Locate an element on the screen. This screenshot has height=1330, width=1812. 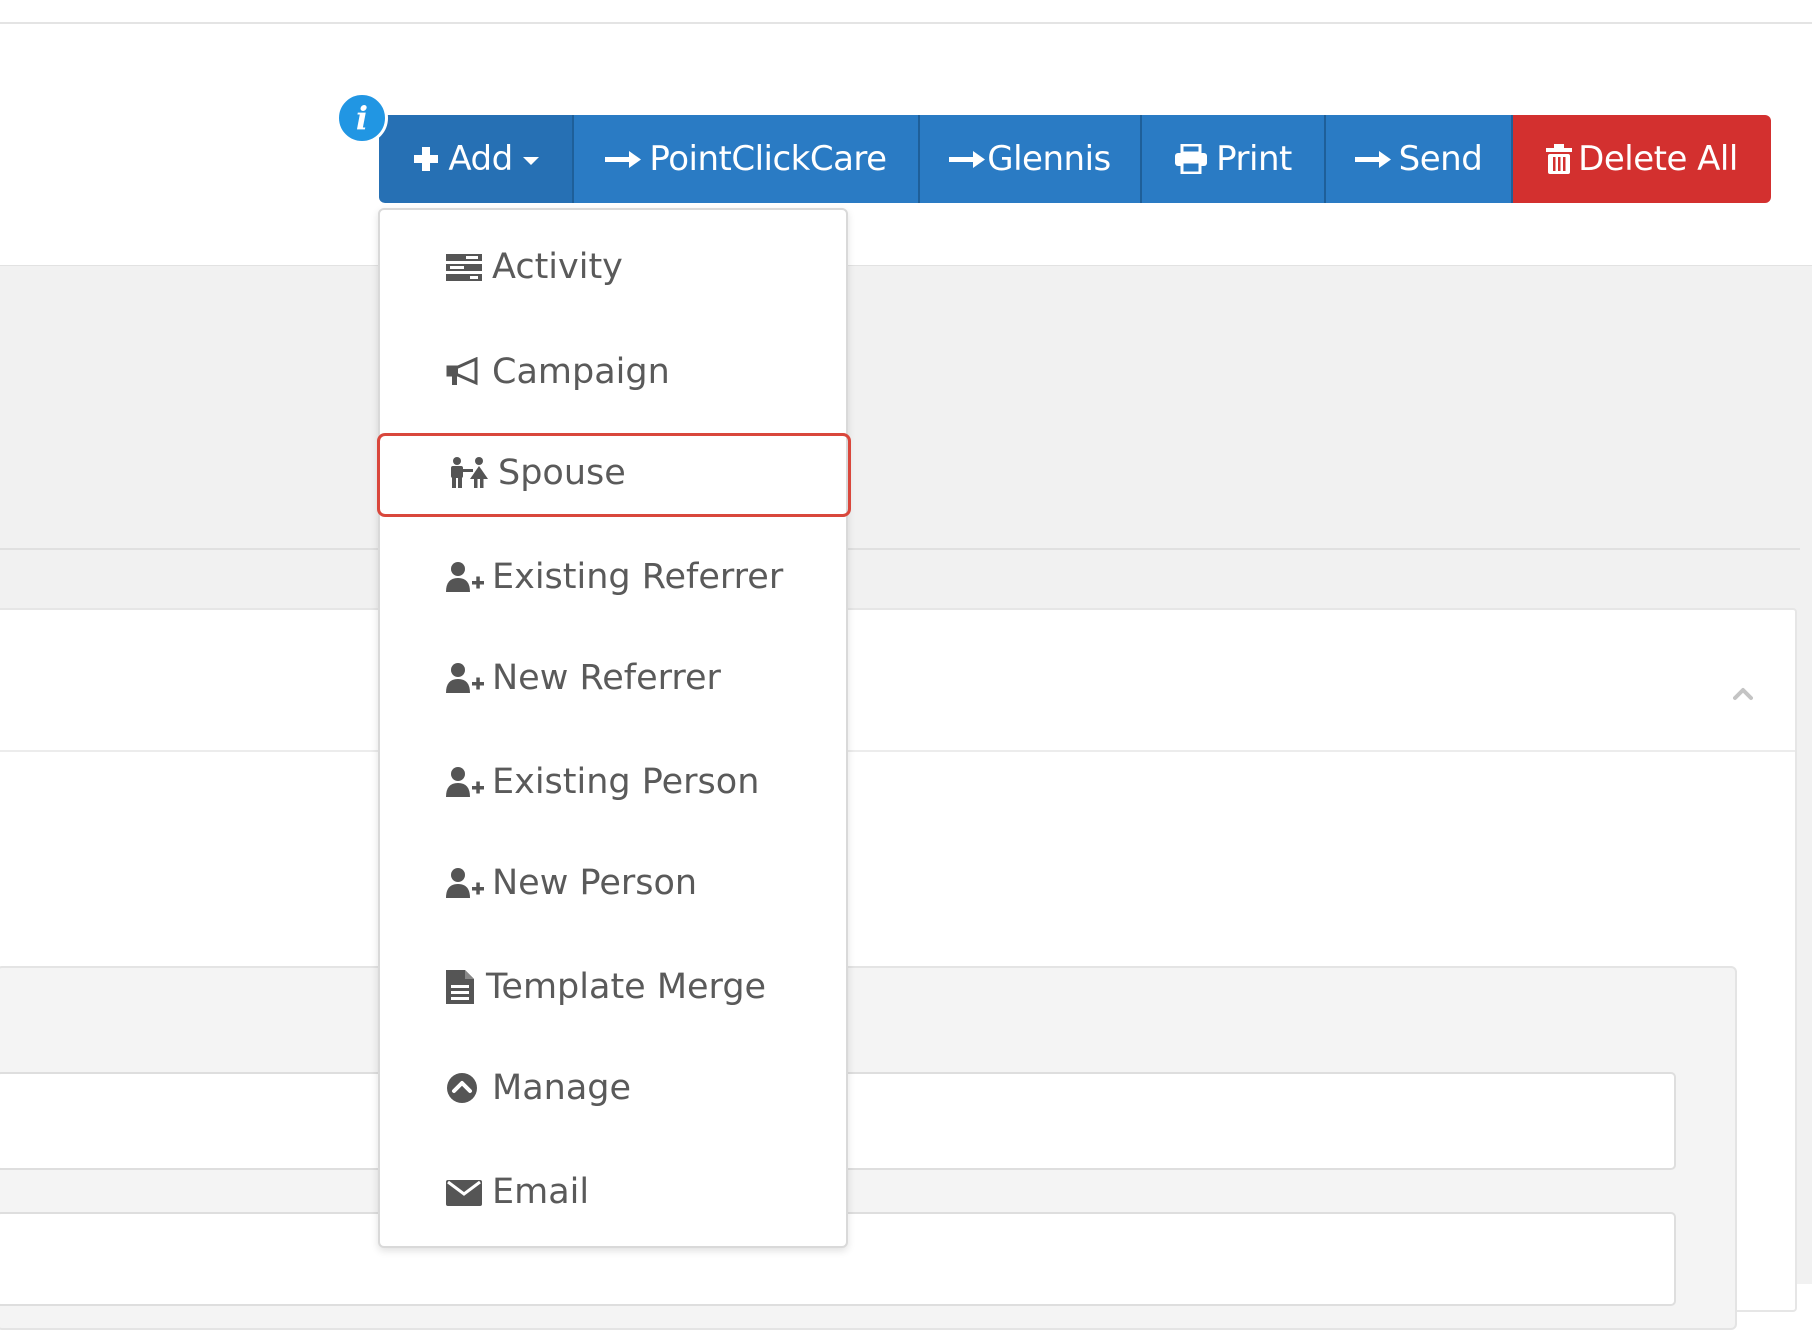
menu-item-new-person: New Person is located at coordinates (571, 883).